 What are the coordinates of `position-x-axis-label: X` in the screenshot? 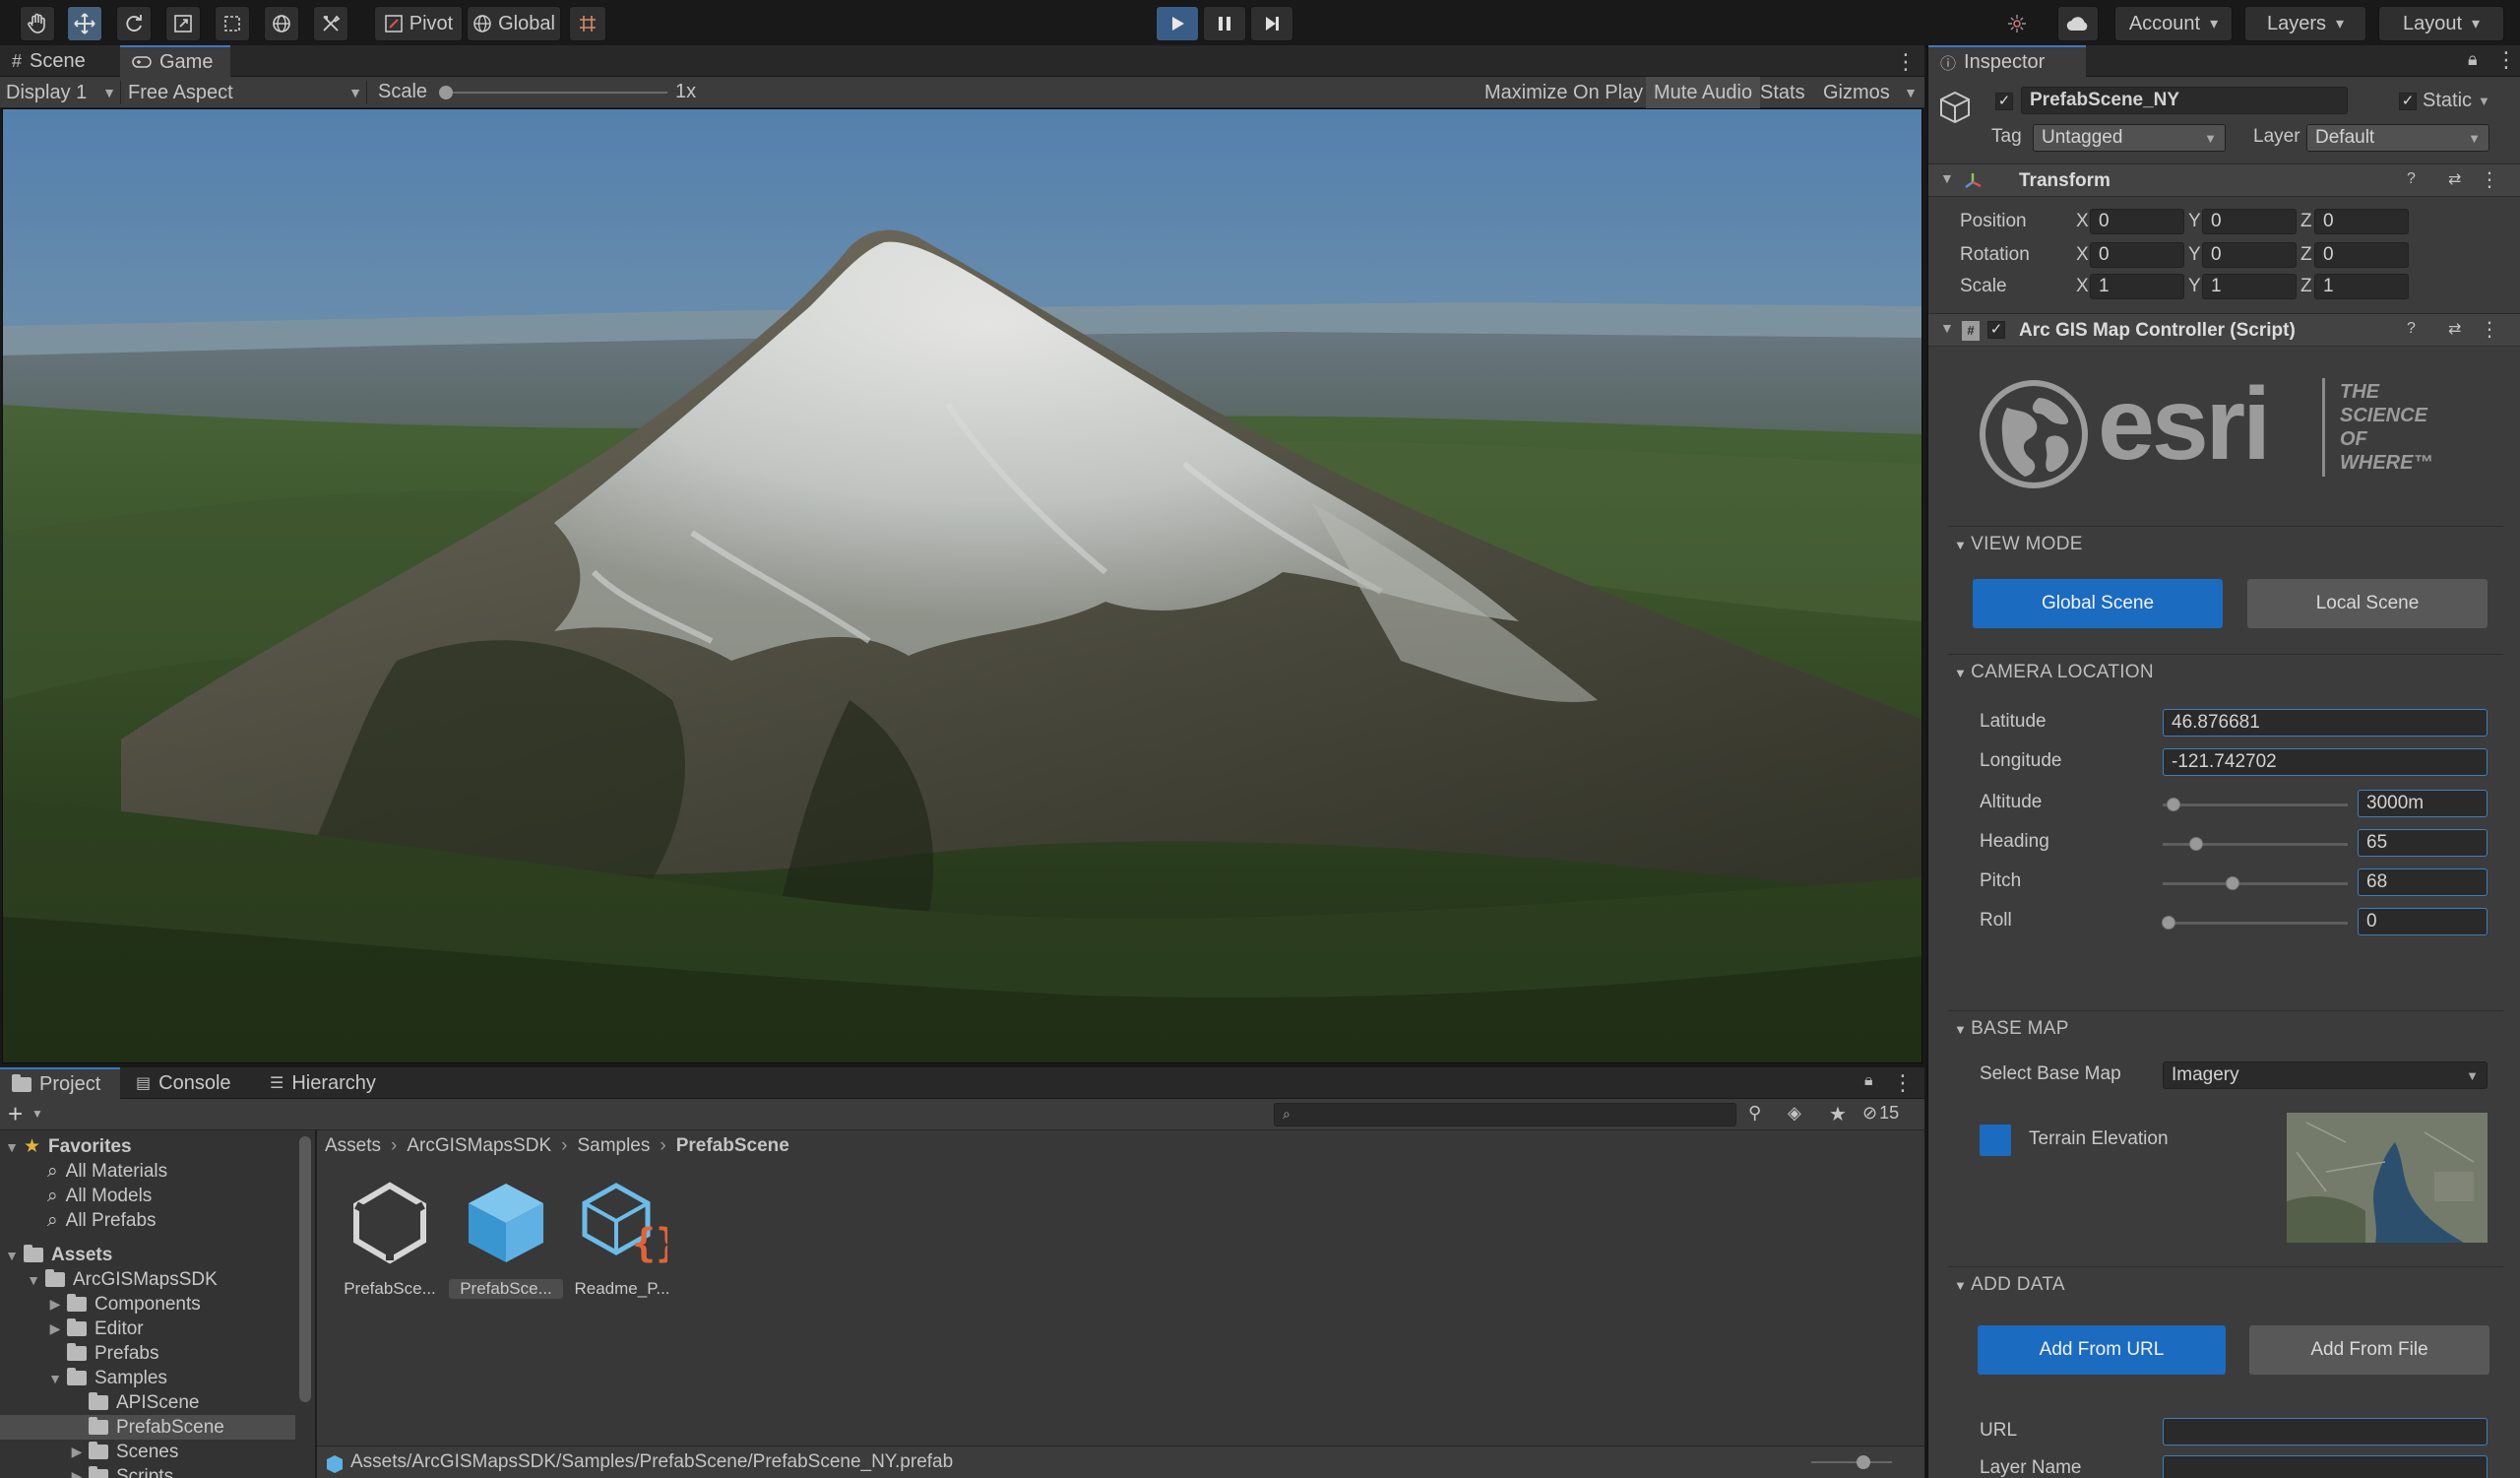 It's located at (2082, 221).